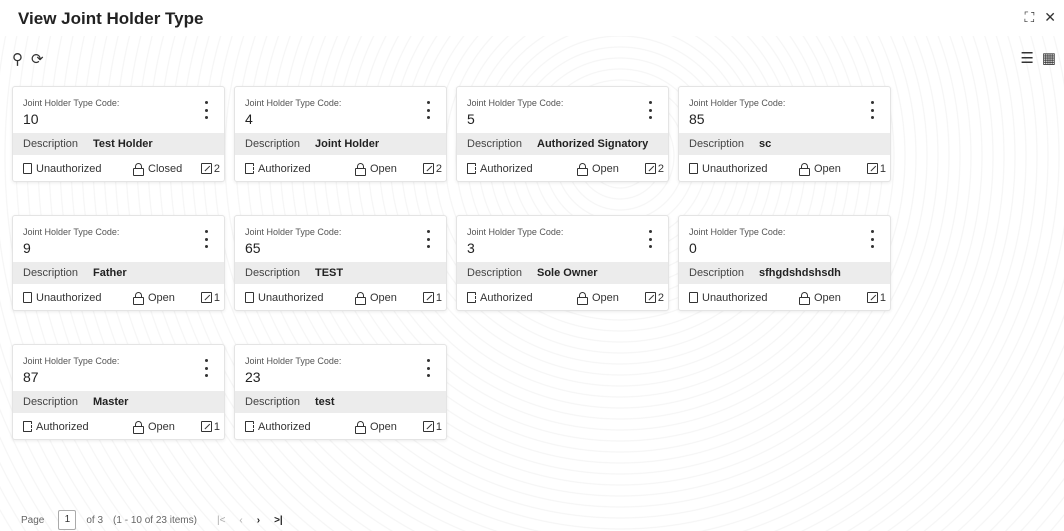 The image size is (1064, 531). Describe the element at coordinates (1049, 58) in the screenshot. I see `grid-view-icon: ▦` at that location.